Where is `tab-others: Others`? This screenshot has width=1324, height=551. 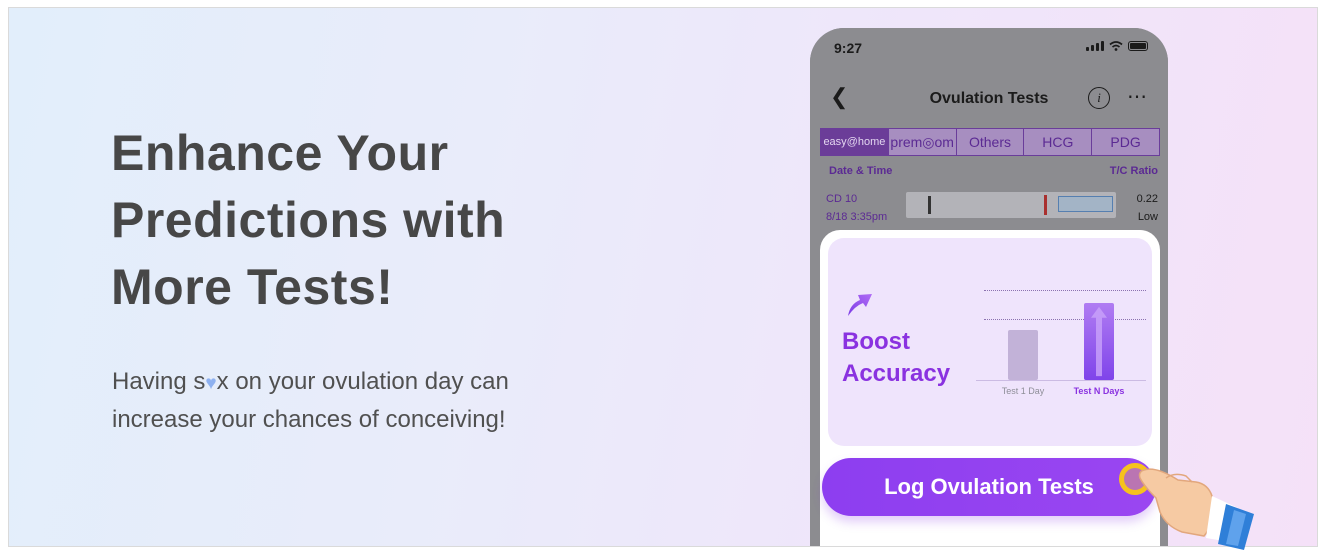 tab-others: Others is located at coordinates (991, 142).